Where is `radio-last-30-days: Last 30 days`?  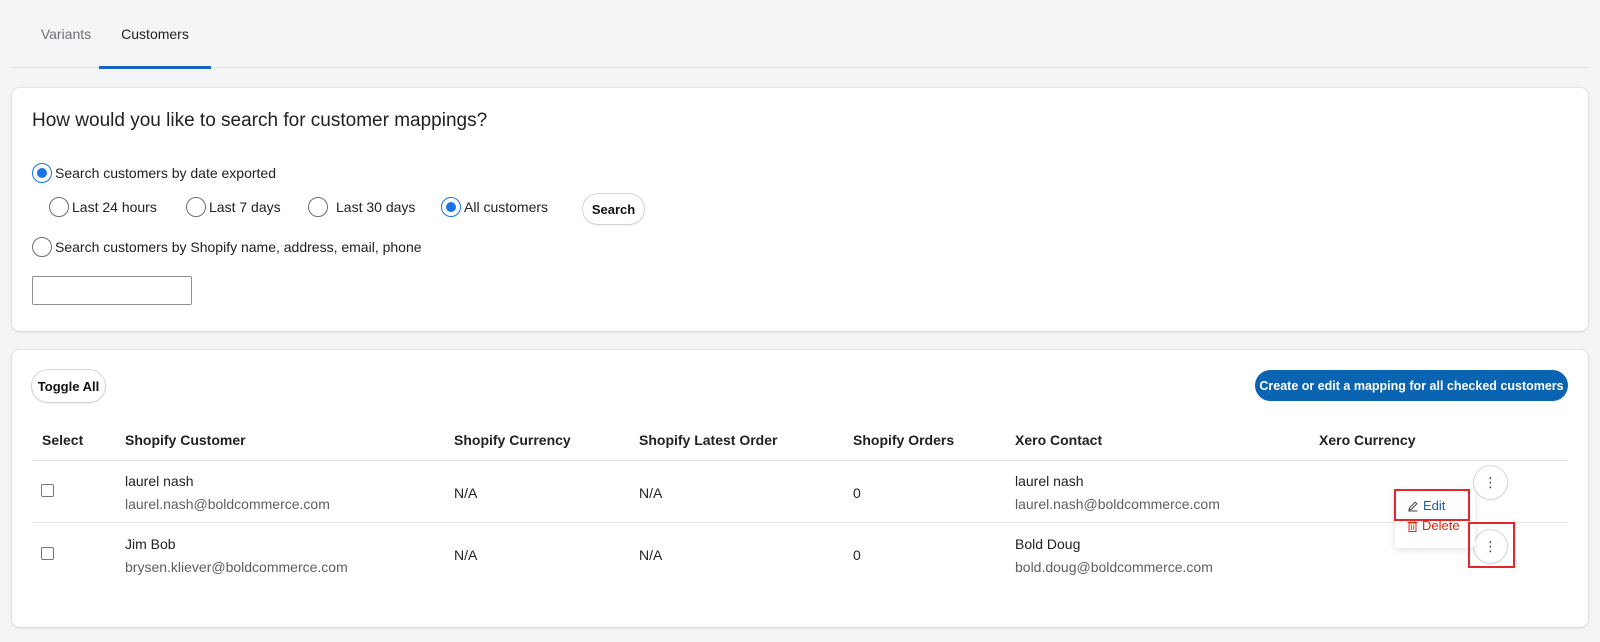
radio-last-30-days: Last 30 days is located at coordinates (361, 207).